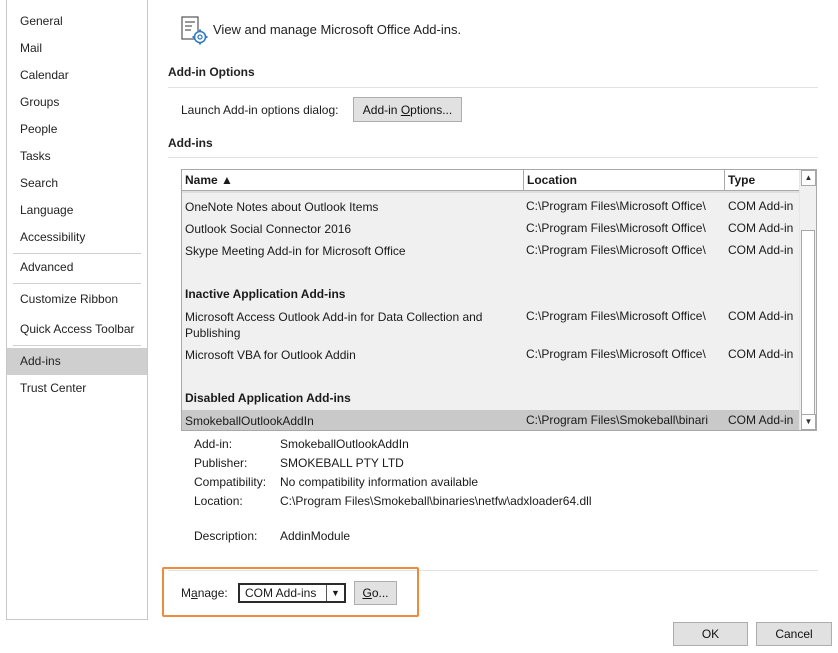 This screenshot has height=653, width=838. What do you see at coordinates (77, 21) in the screenshot?
I see `sidebar-item-general: General` at bounding box center [77, 21].